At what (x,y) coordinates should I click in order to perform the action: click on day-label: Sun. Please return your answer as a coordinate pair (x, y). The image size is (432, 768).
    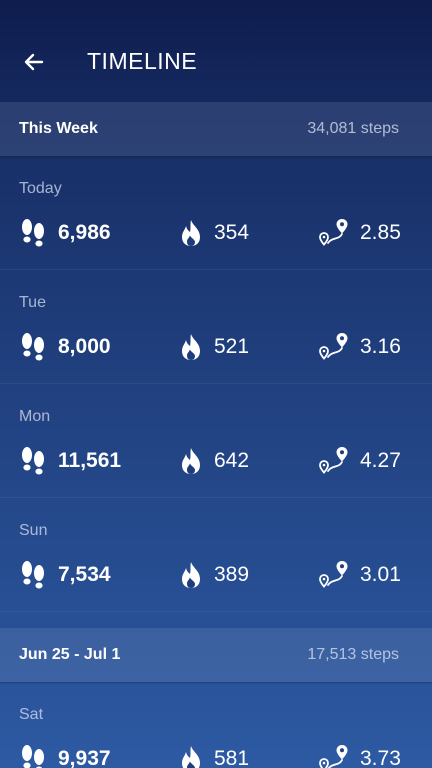
    Looking at the image, I should click on (33, 530).